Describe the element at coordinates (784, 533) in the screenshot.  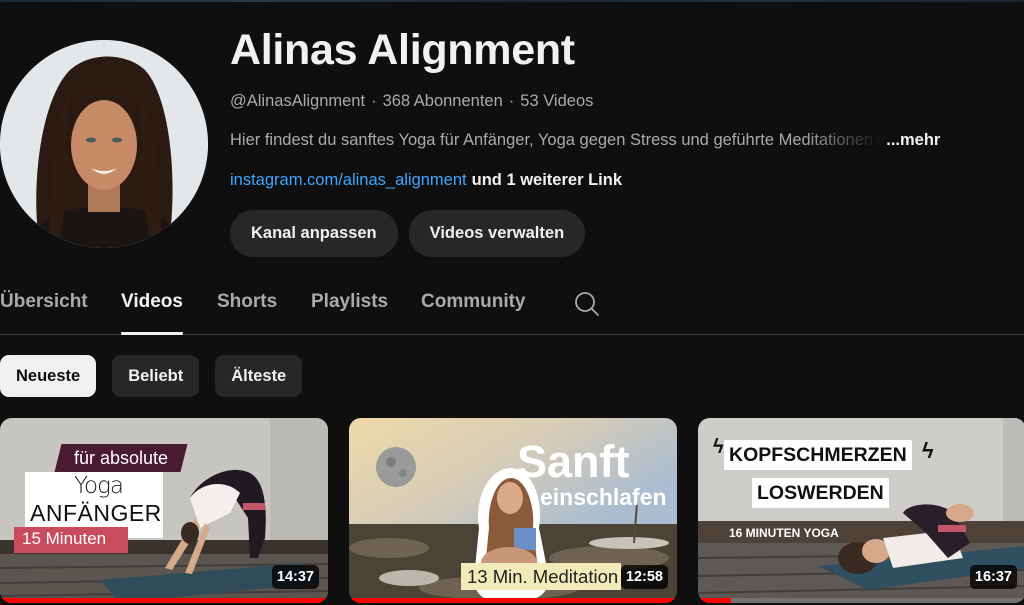
I see `thumbnail-text: 16 MINUTEN YOGA` at that location.